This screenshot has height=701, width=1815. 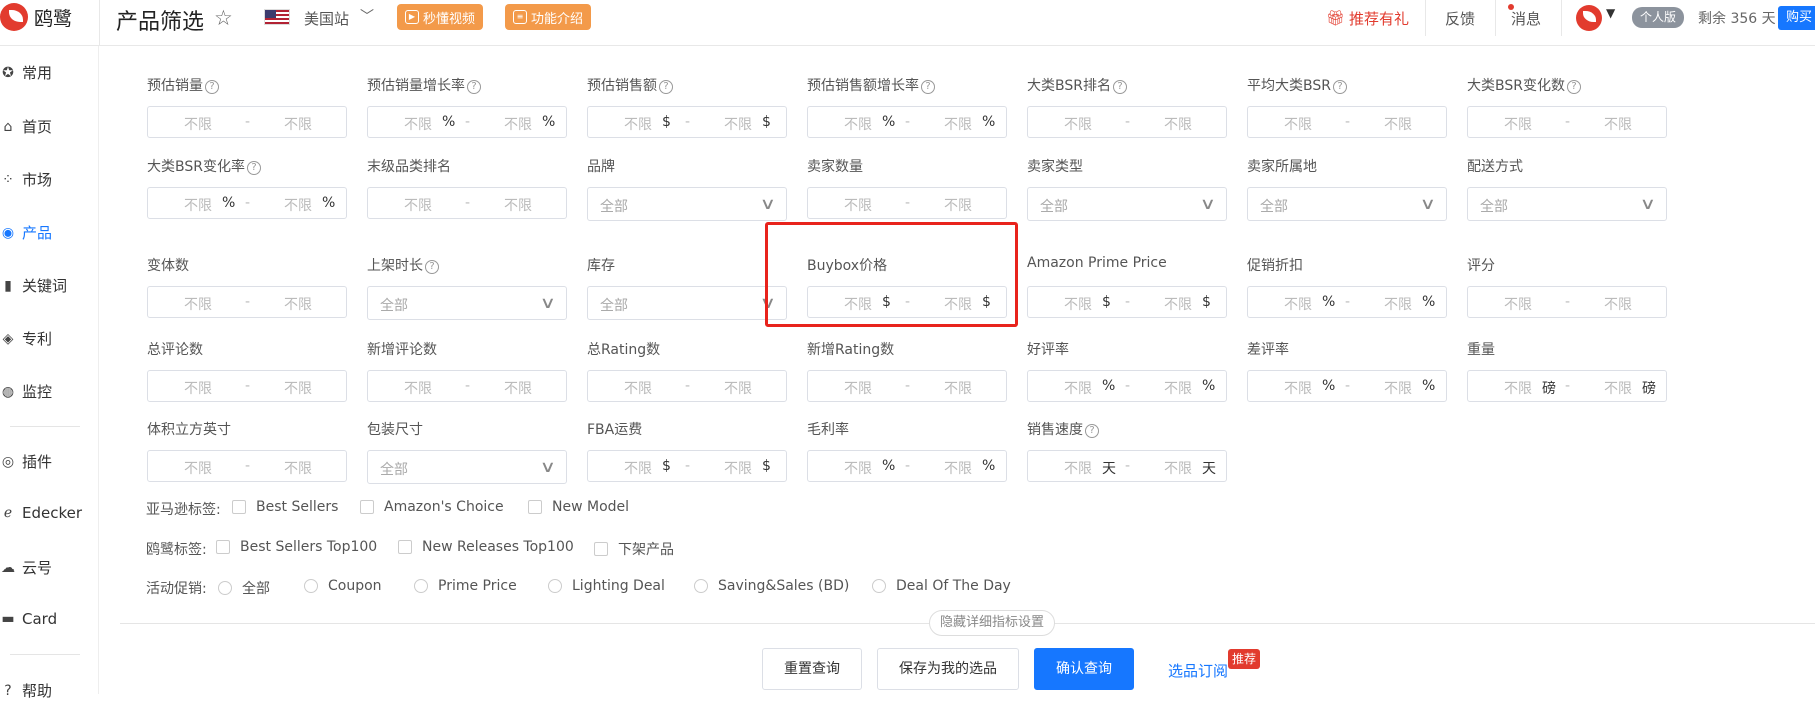 What do you see at coordinates (440, 17) in the screenshot?
I see `video-button: ▶ 秒懂视频` at bounding box center [440, 17].